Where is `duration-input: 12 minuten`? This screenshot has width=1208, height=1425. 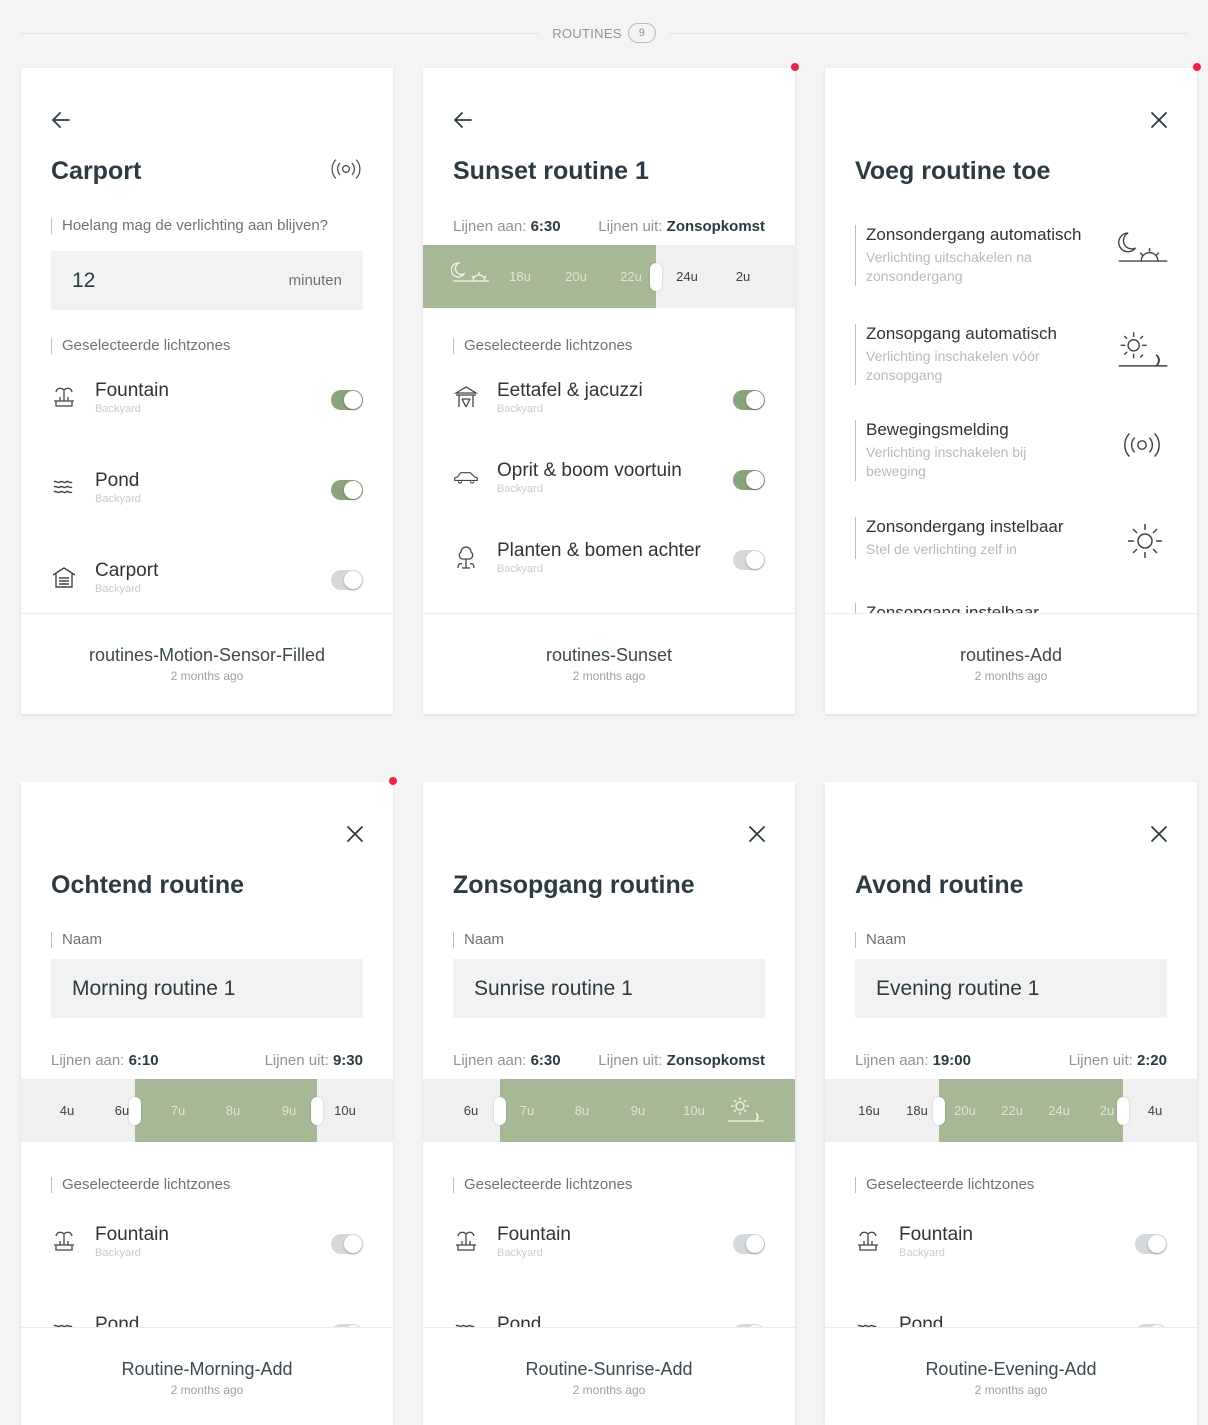 duration-input: 12 minuten is located at coordinates (207, 280).